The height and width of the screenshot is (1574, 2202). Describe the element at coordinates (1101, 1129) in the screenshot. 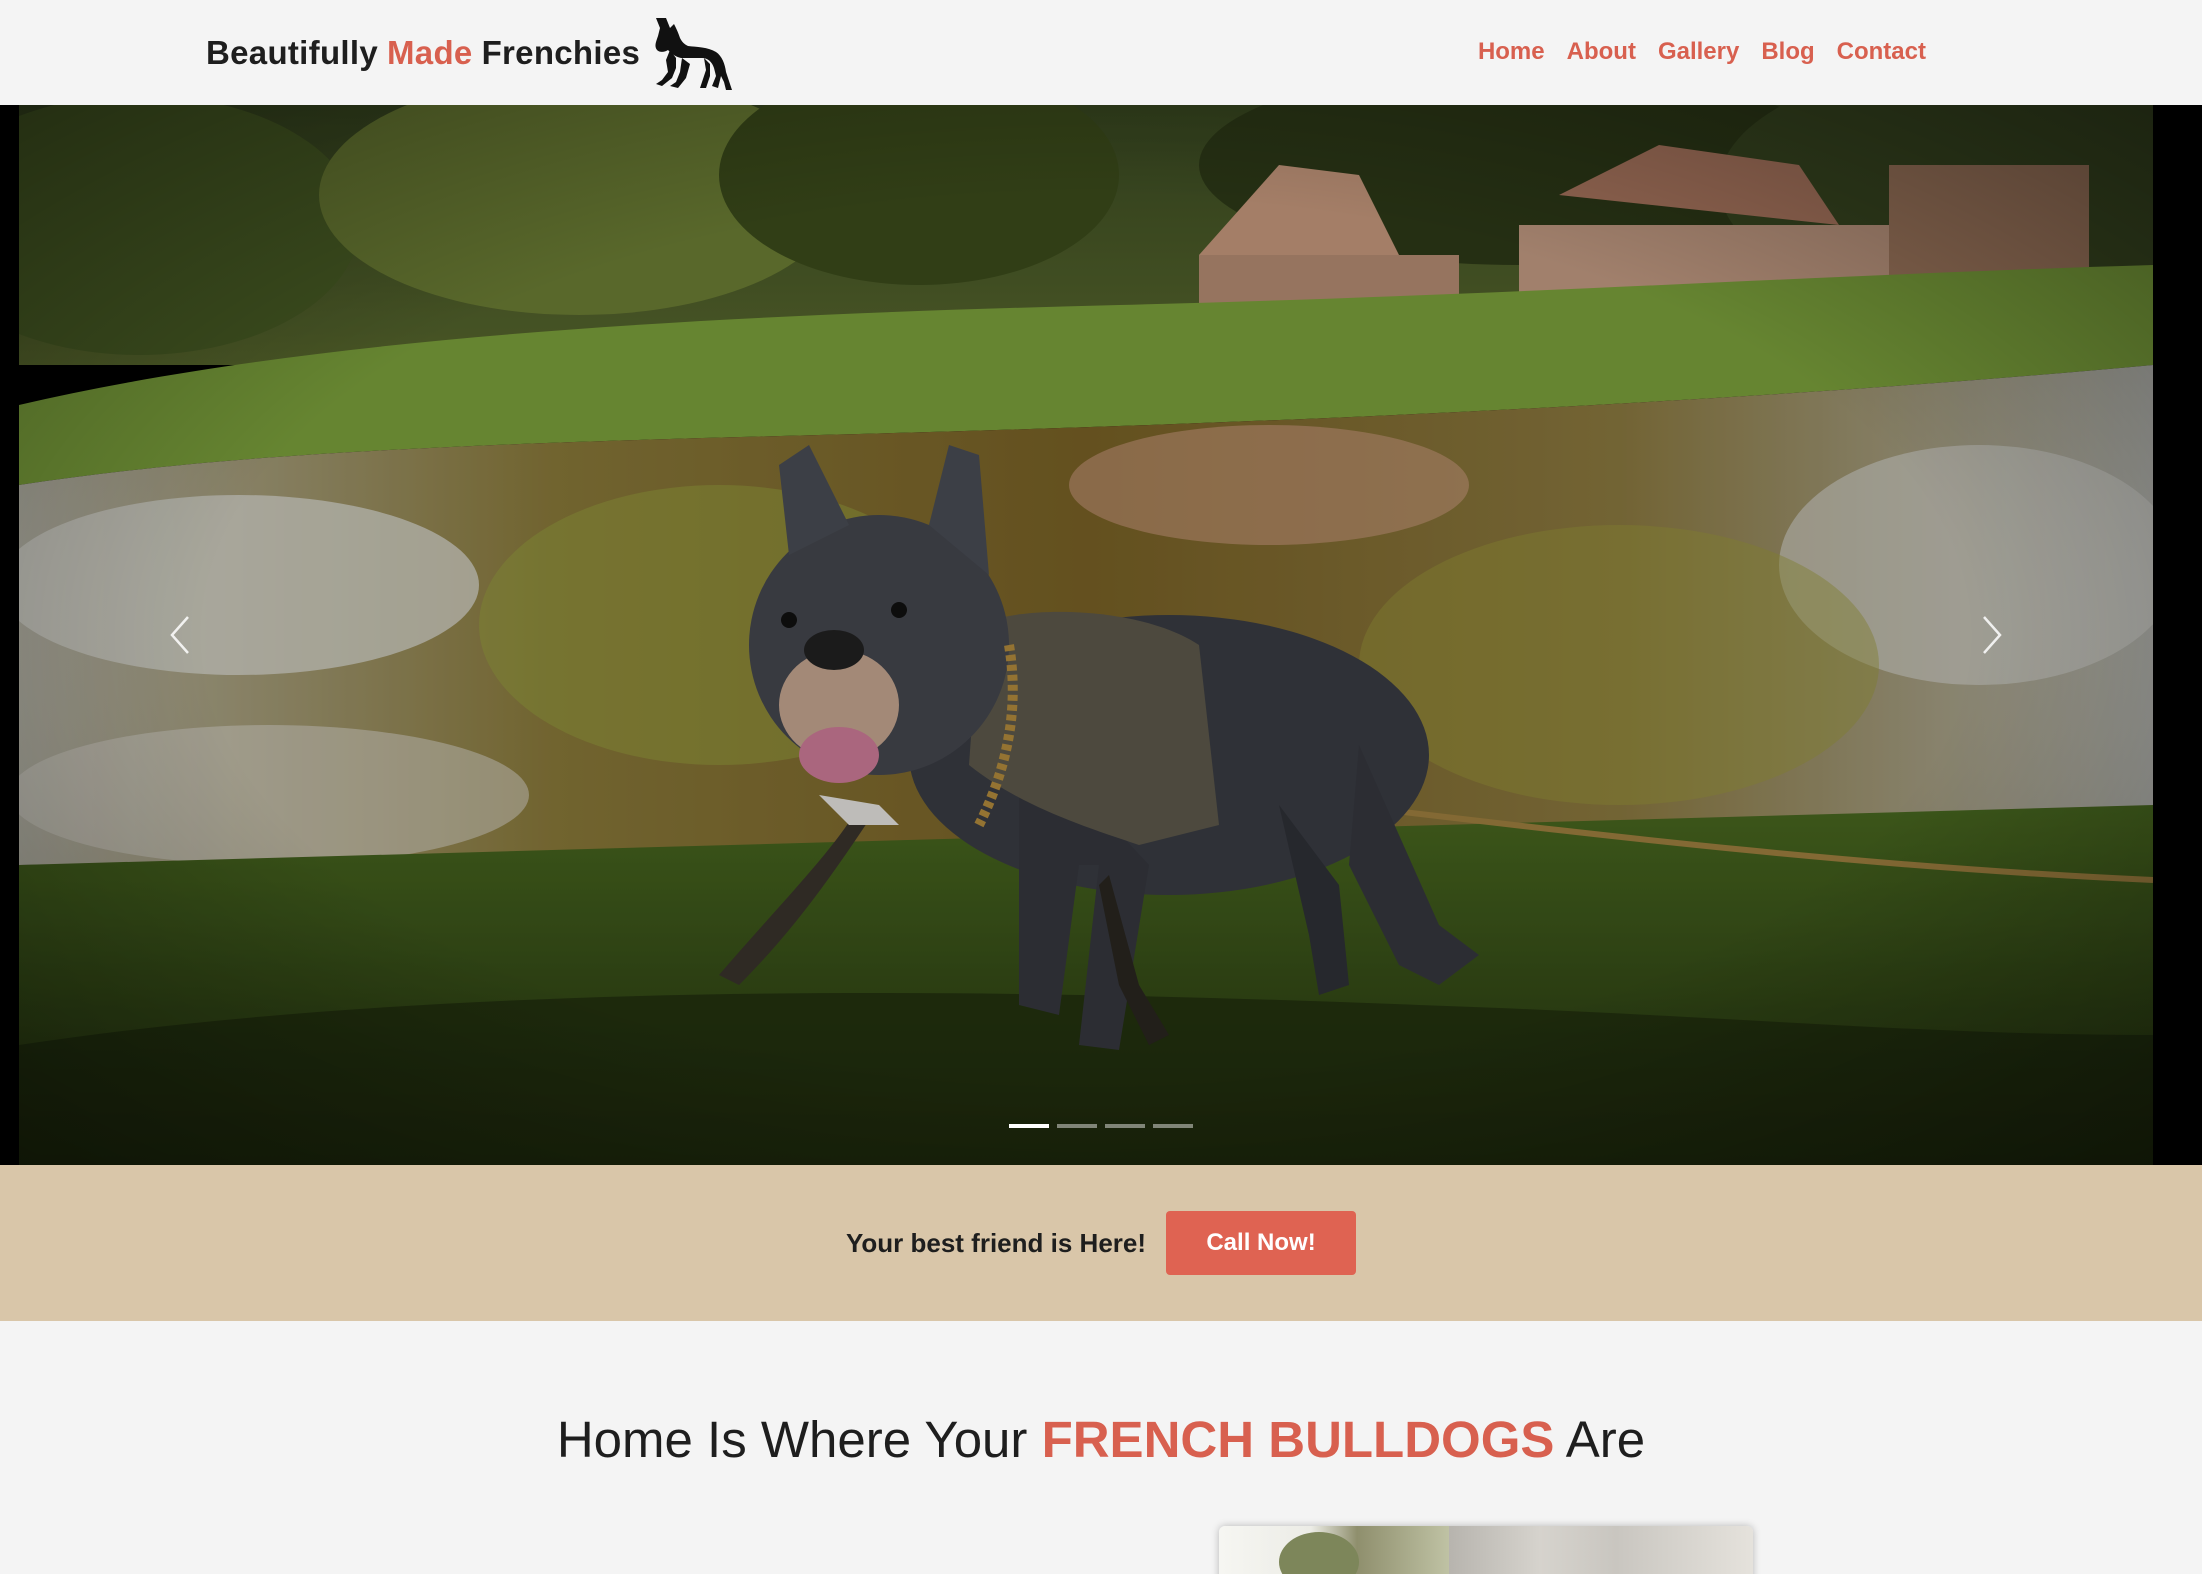

I see `carousel-indicators` at that location.